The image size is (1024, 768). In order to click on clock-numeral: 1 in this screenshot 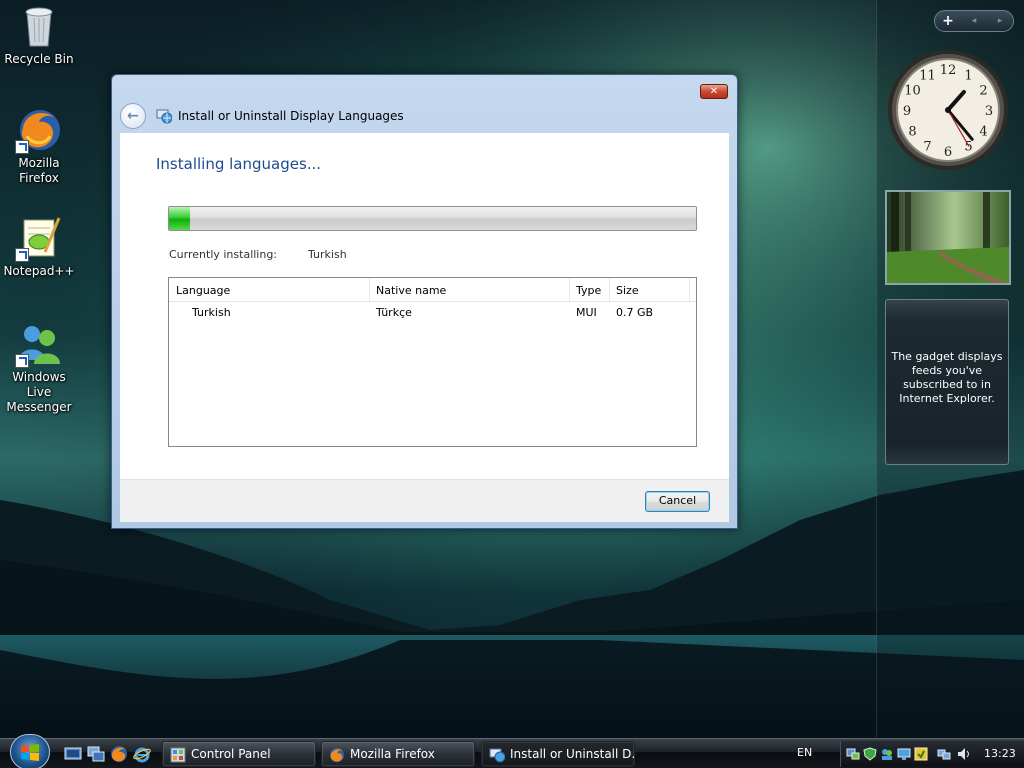, I will do `click(968, 76)`.